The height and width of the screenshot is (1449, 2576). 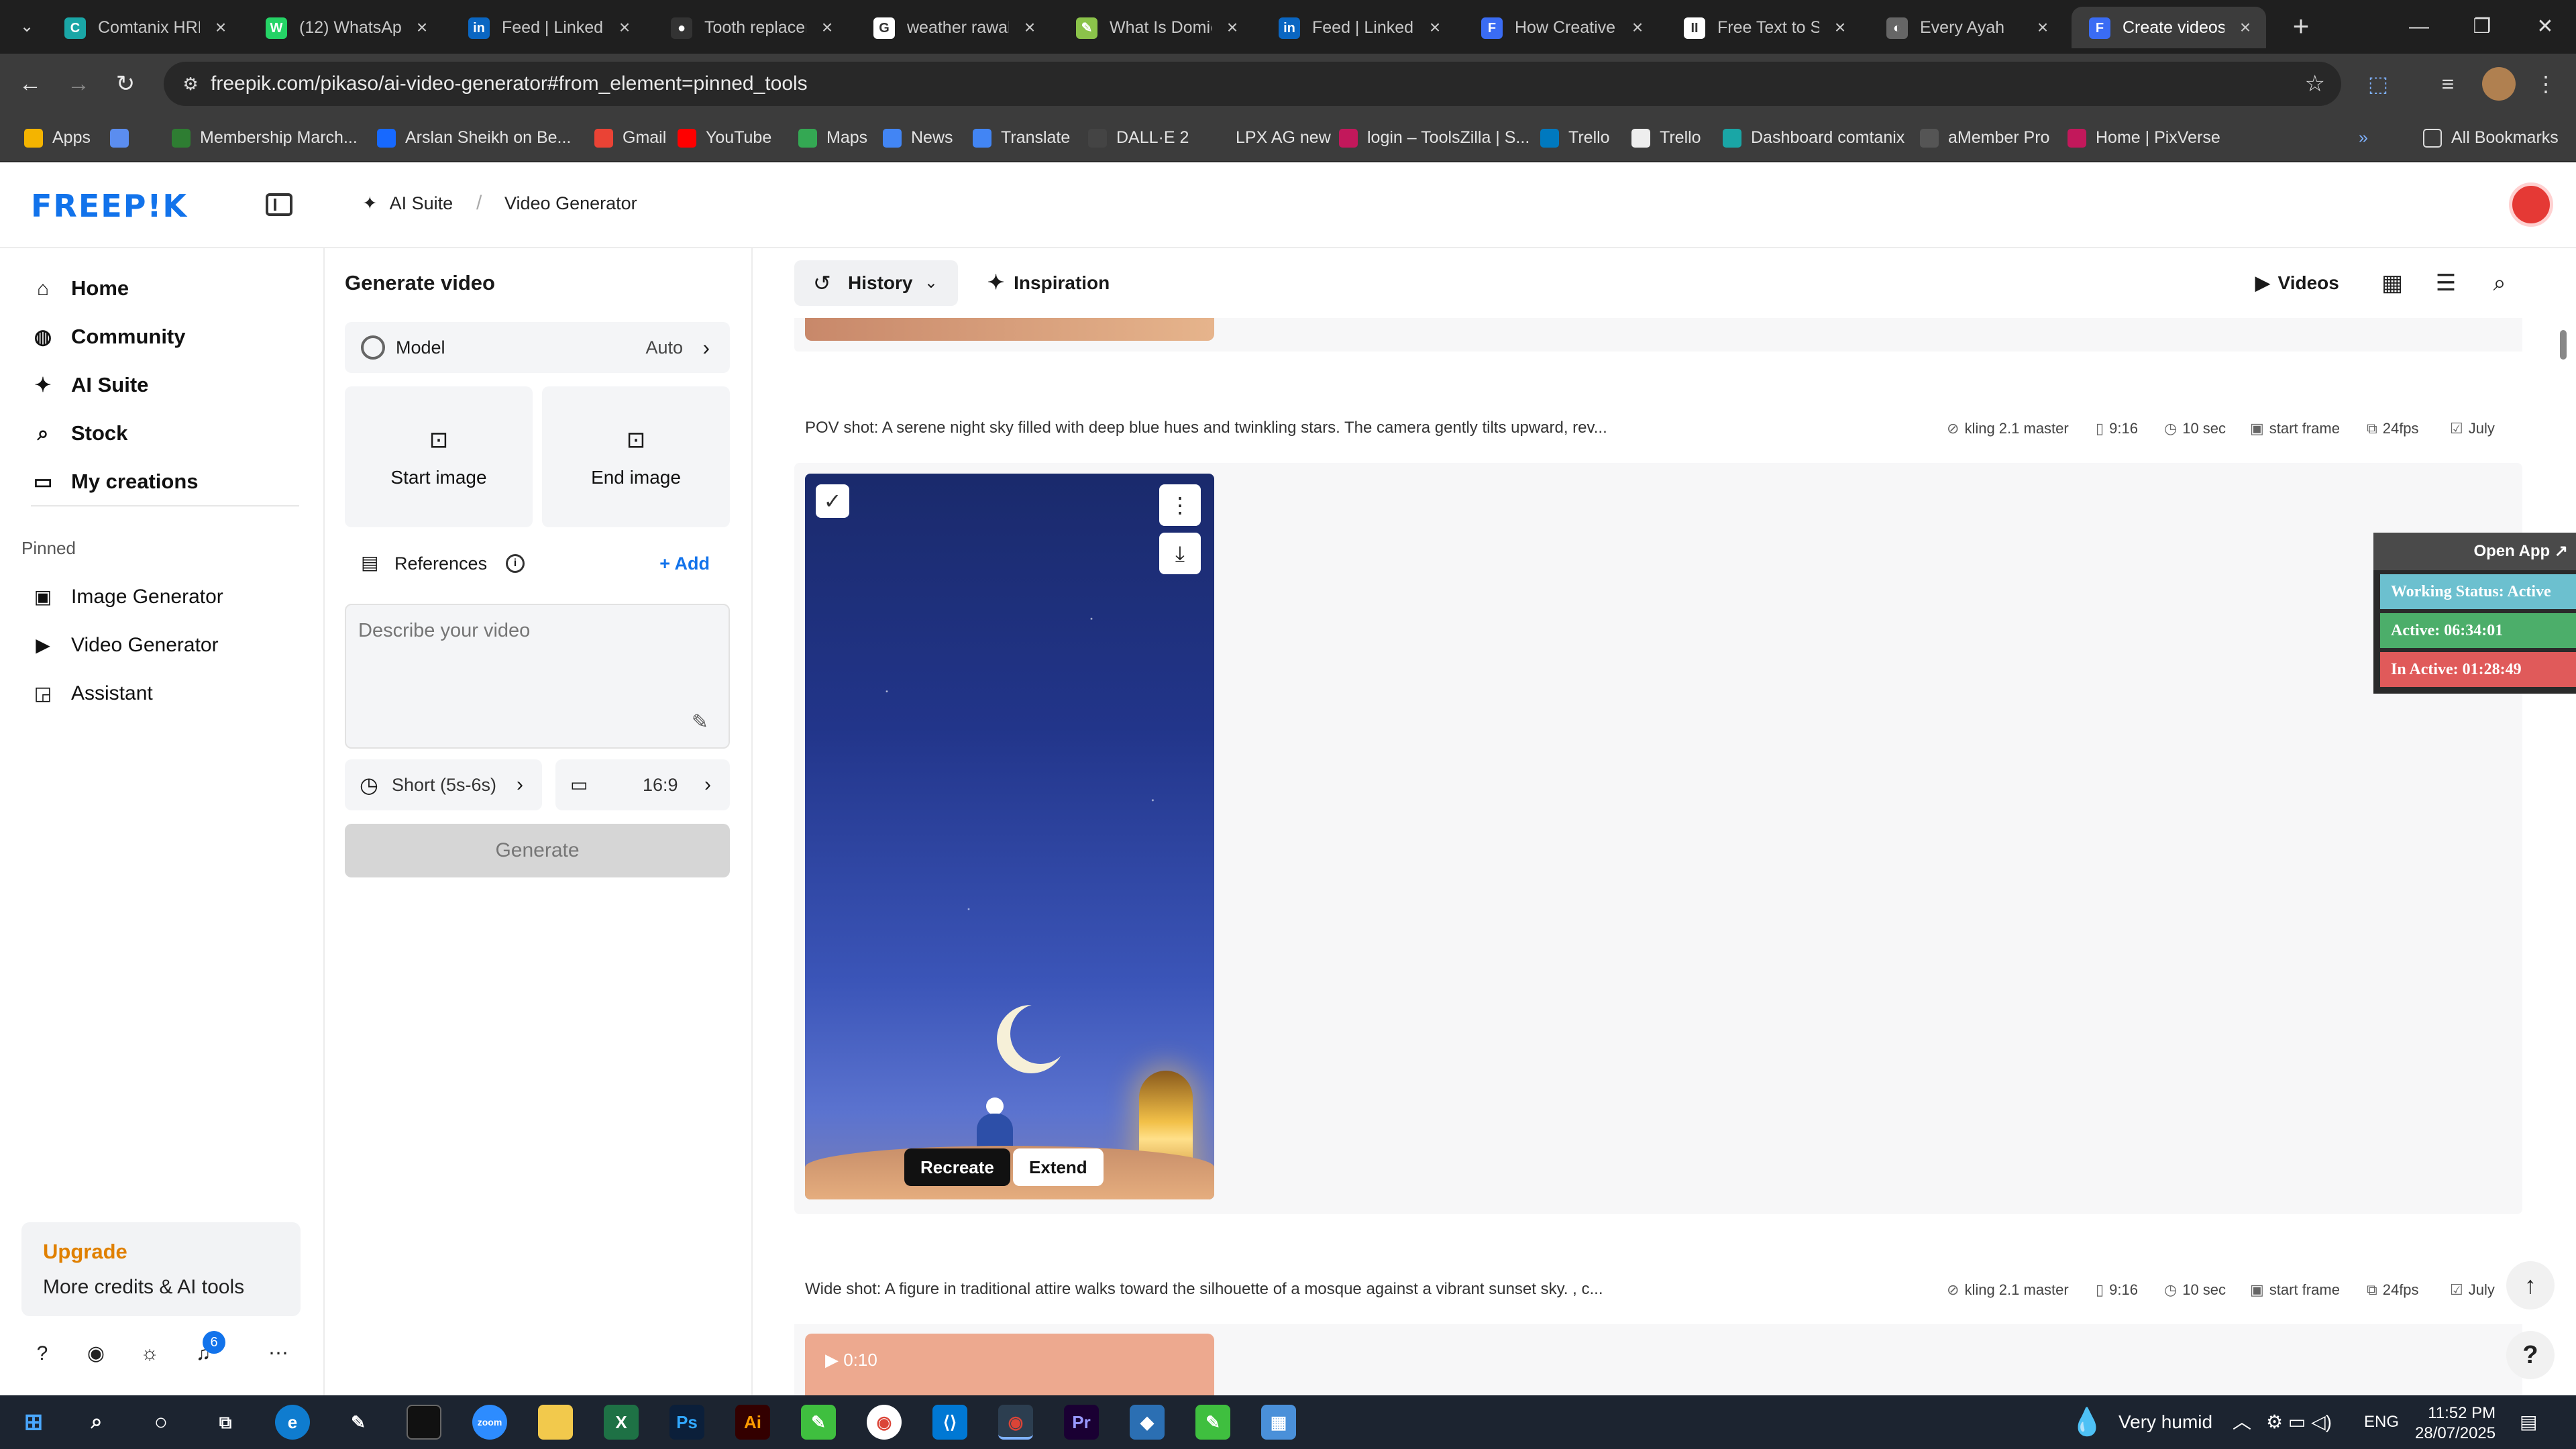 What do you see at coordinates (724, 137) in the screenshot?
I see `bookmark-item: YouTube` at bounding box center [724, 137].